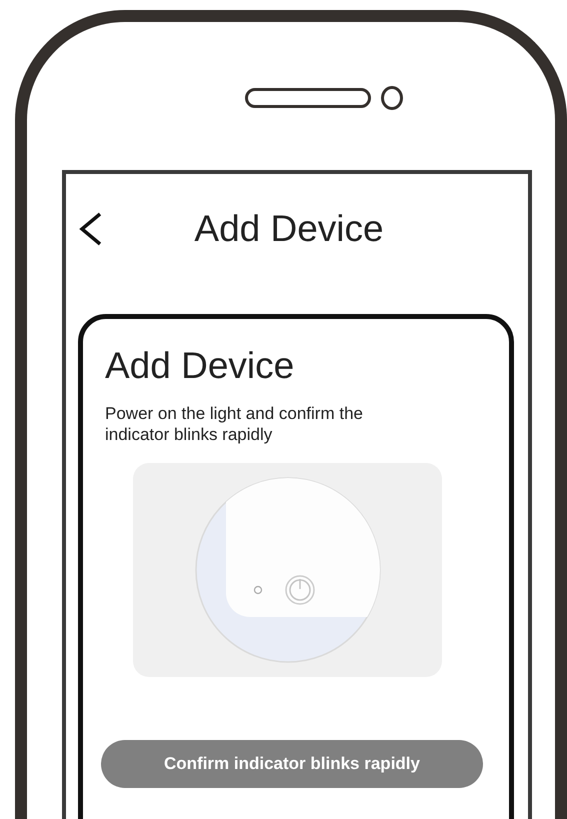 The height and width of the screenshot is (819, 567). What do you see at coordinates (234, 424) in the screenshot?
I see `instruction-text: Power on the light and confirm the indicator blinks rapidly` at bounding box center [234, 424].